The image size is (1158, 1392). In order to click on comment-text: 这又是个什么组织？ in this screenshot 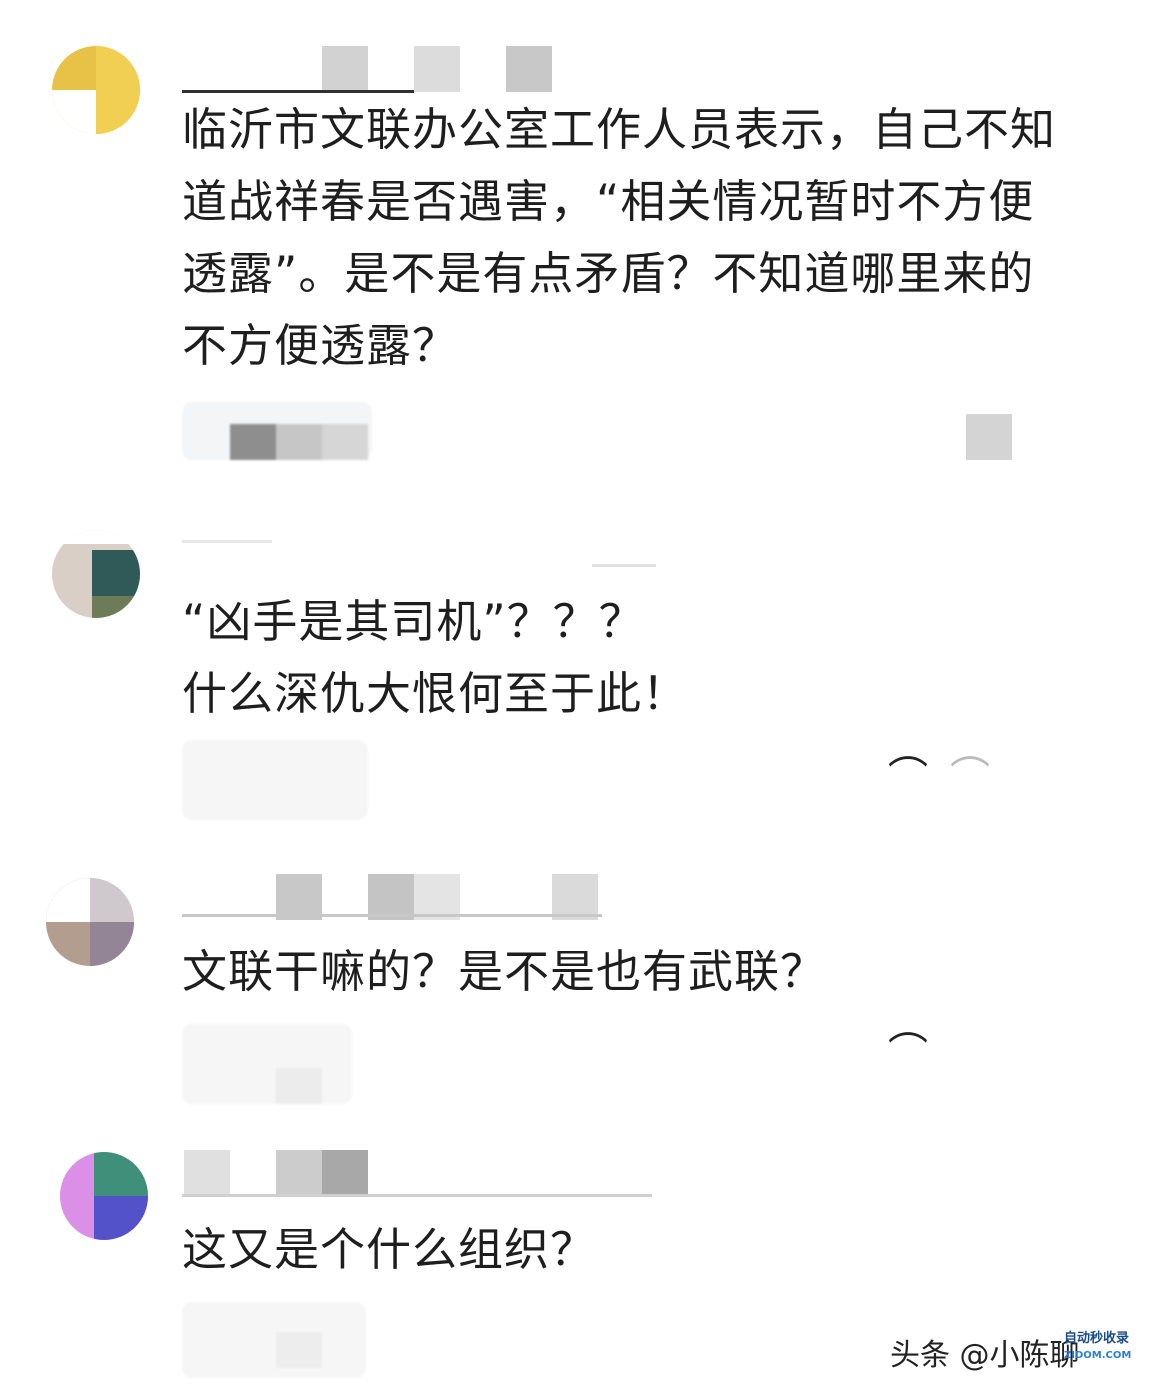, I will do `click(652, 1250)`.